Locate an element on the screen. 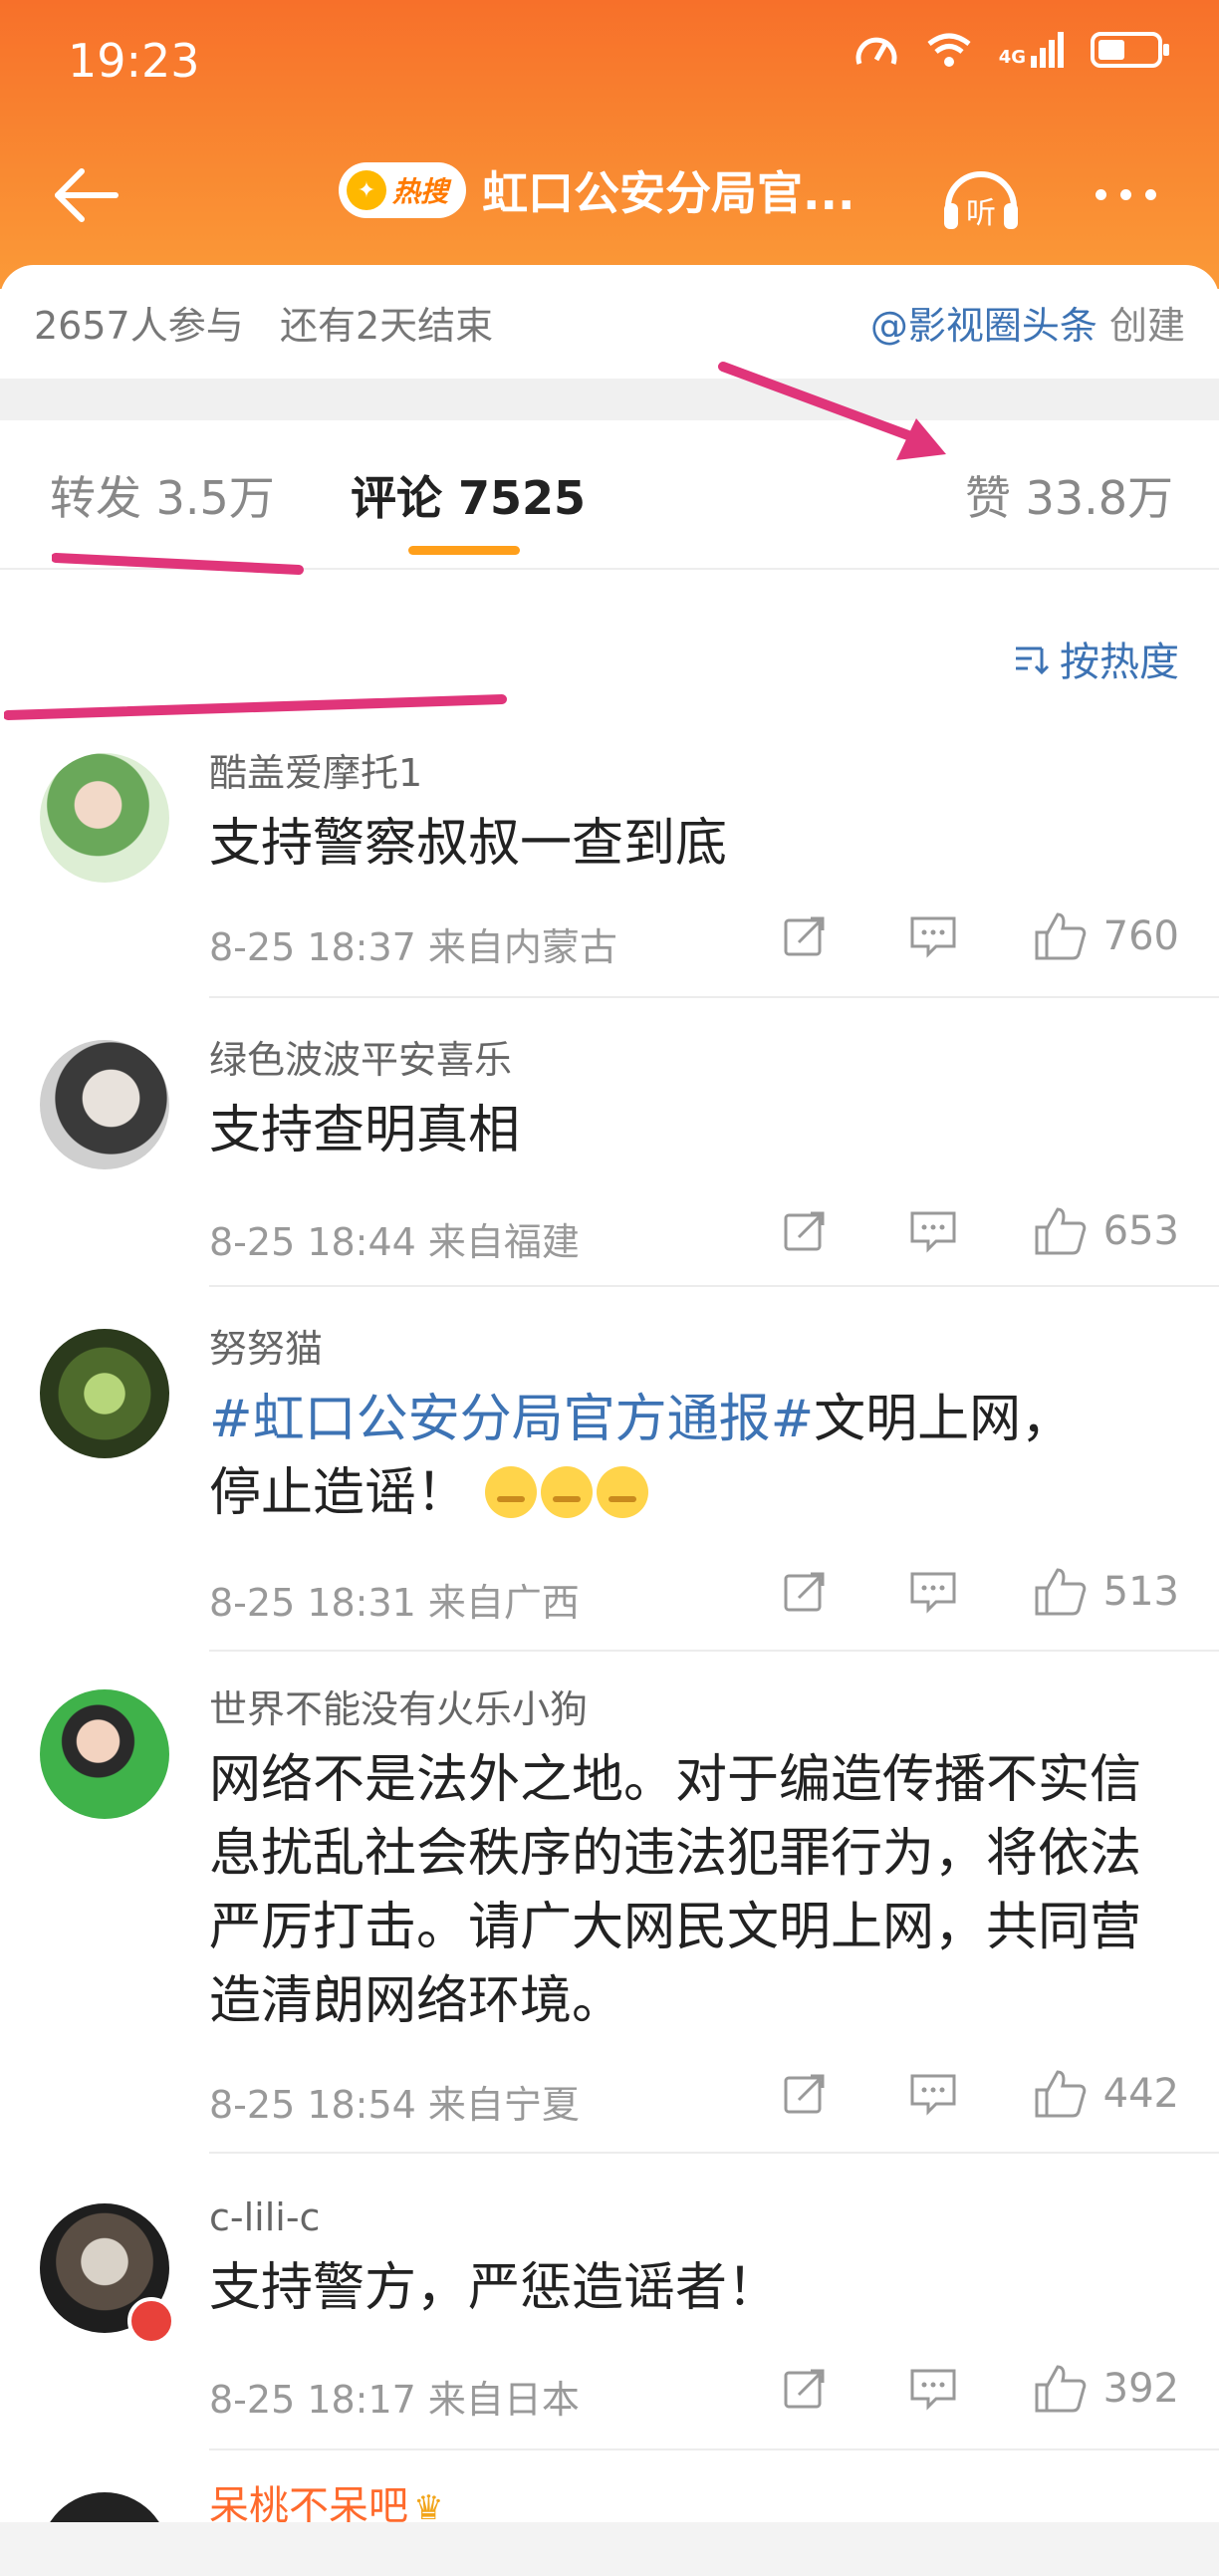  comment-username: 呆桃不呆吧 is located at coordinates (308, 2502).